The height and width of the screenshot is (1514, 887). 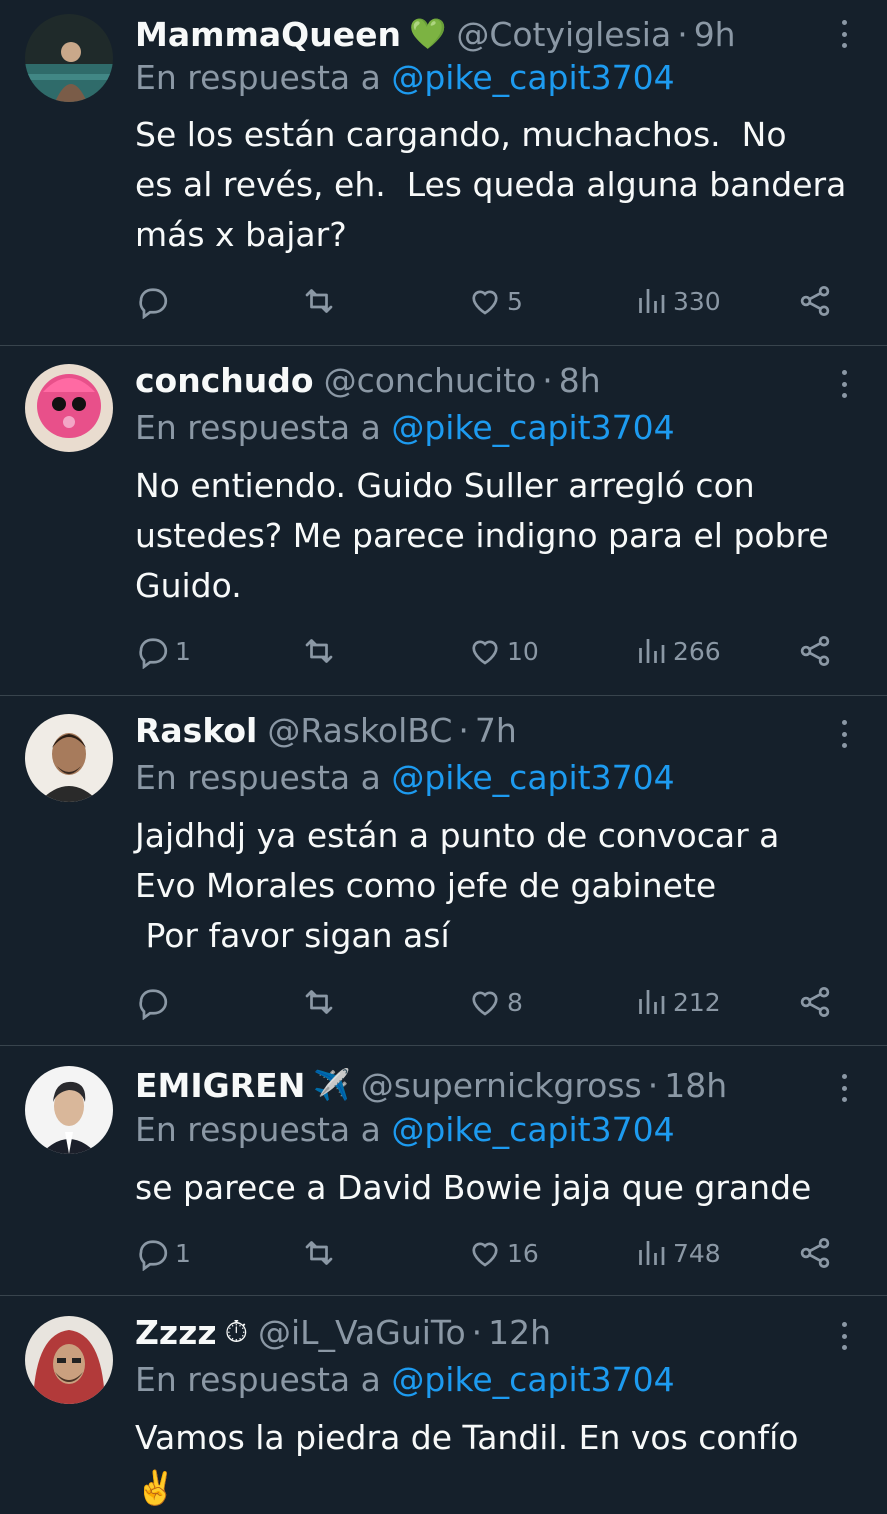 I want to click on display-name: MammaQueen, so click(x=268, y=34).